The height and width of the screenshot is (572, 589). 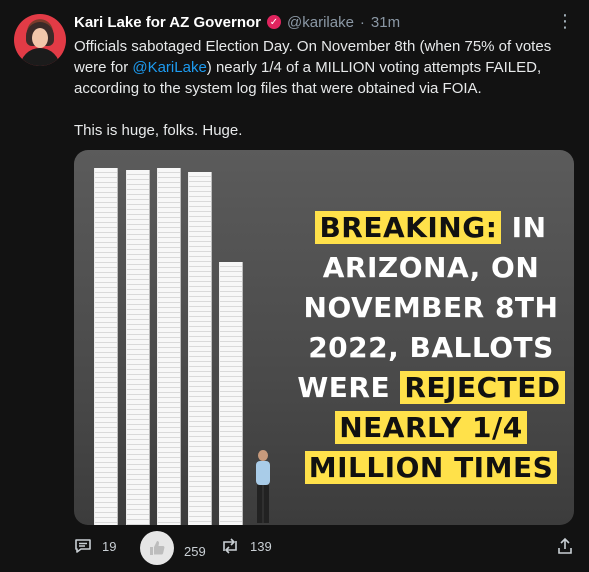 What do you see at coordinates (263, 487) in the screenshot?
I see `standing-person-figure` at bounding box center [263, 487].